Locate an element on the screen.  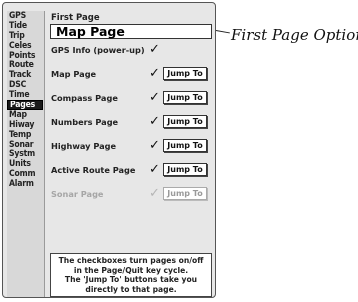
sidebar-item-systm: Systm is located at coordinates (25, 154).